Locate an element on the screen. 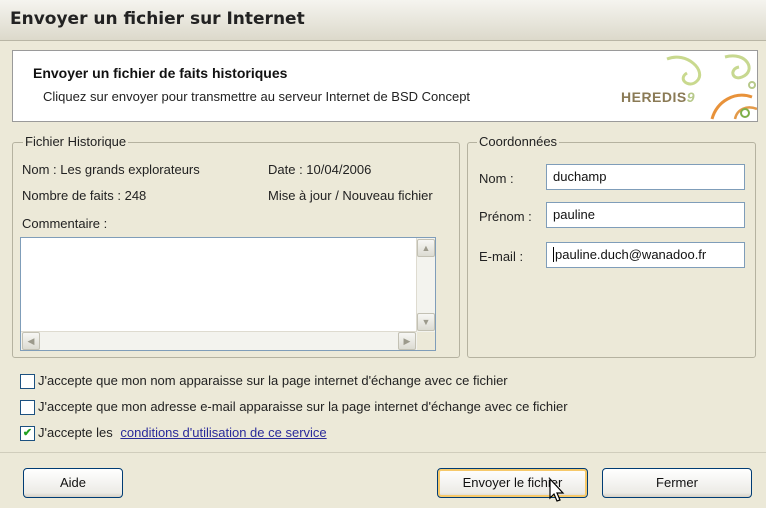 The height and width of the screenshot is (508, 766). logo-number: 9 is located at coordinates (691, 97).